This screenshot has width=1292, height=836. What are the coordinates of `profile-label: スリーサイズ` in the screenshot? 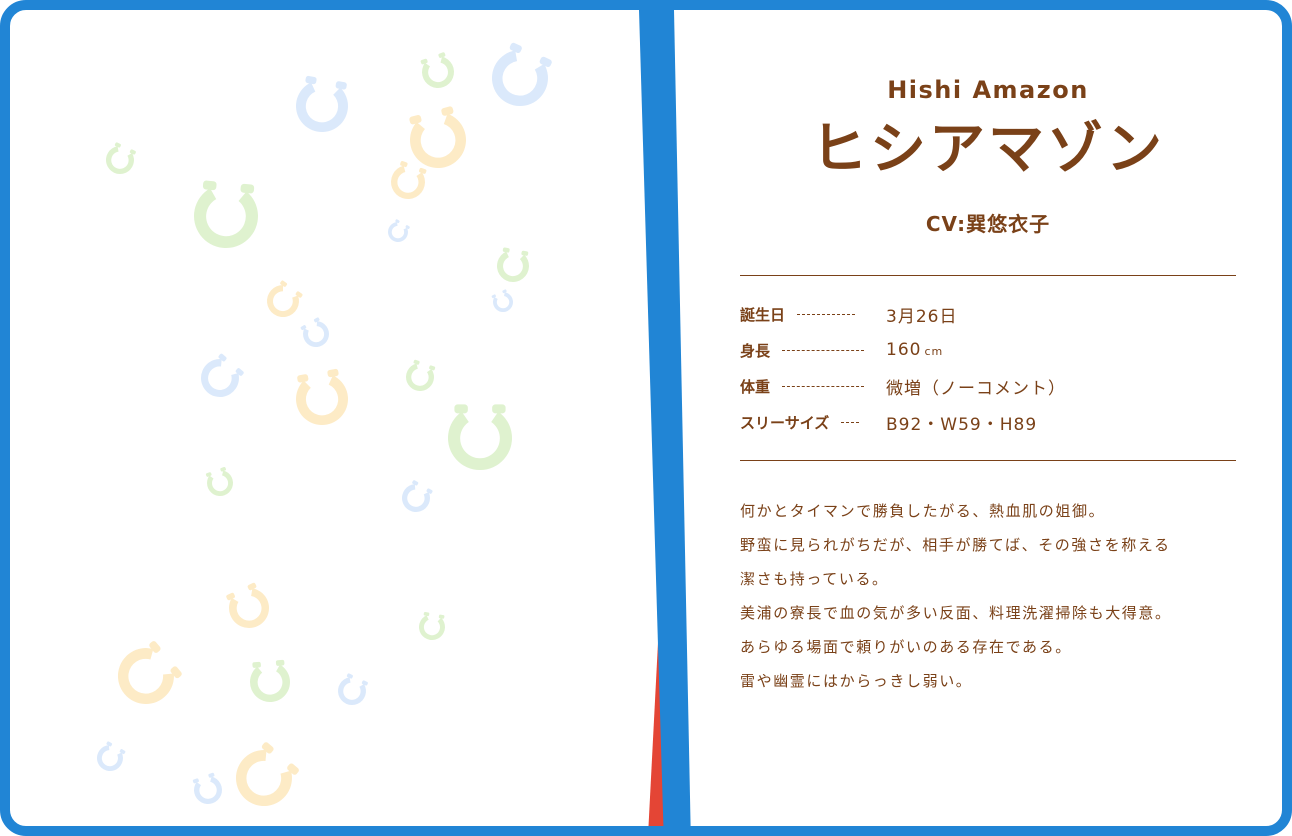 It's located at (785, 422).